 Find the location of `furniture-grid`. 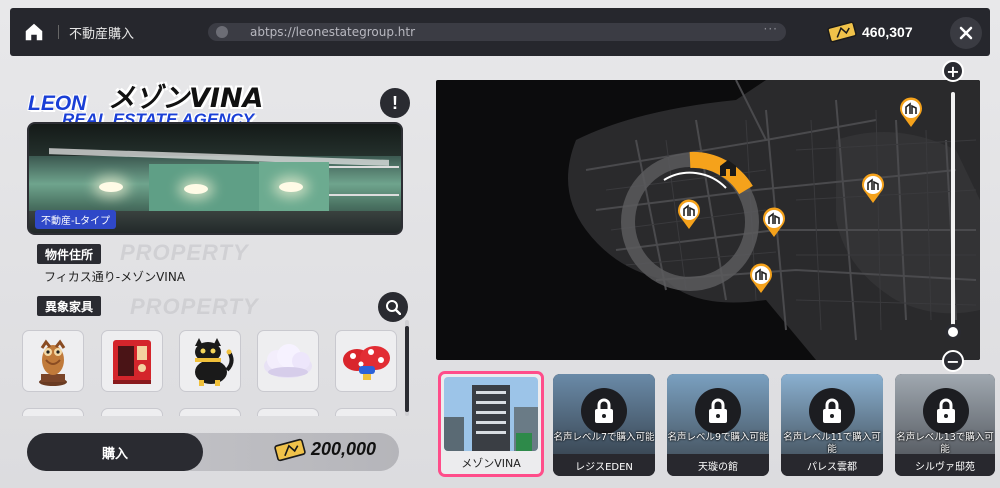

furniture-grid is located at coordinates (211, 373).